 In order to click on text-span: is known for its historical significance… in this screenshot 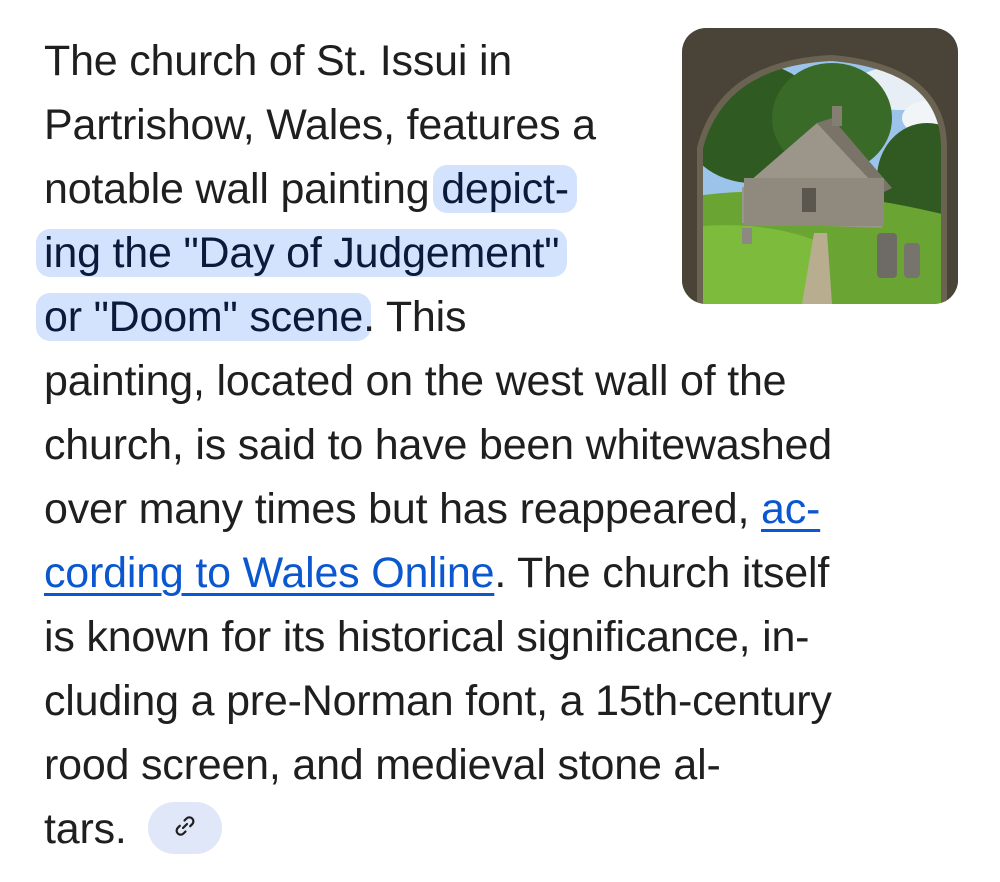, I will do `click(427, 637)`.